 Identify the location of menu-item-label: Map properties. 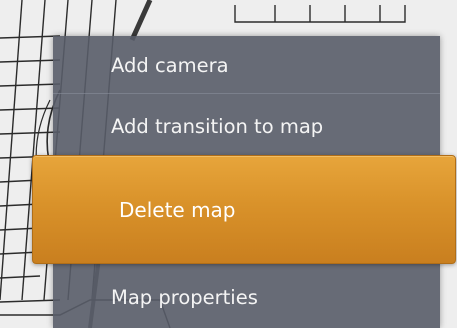
(184, 297).